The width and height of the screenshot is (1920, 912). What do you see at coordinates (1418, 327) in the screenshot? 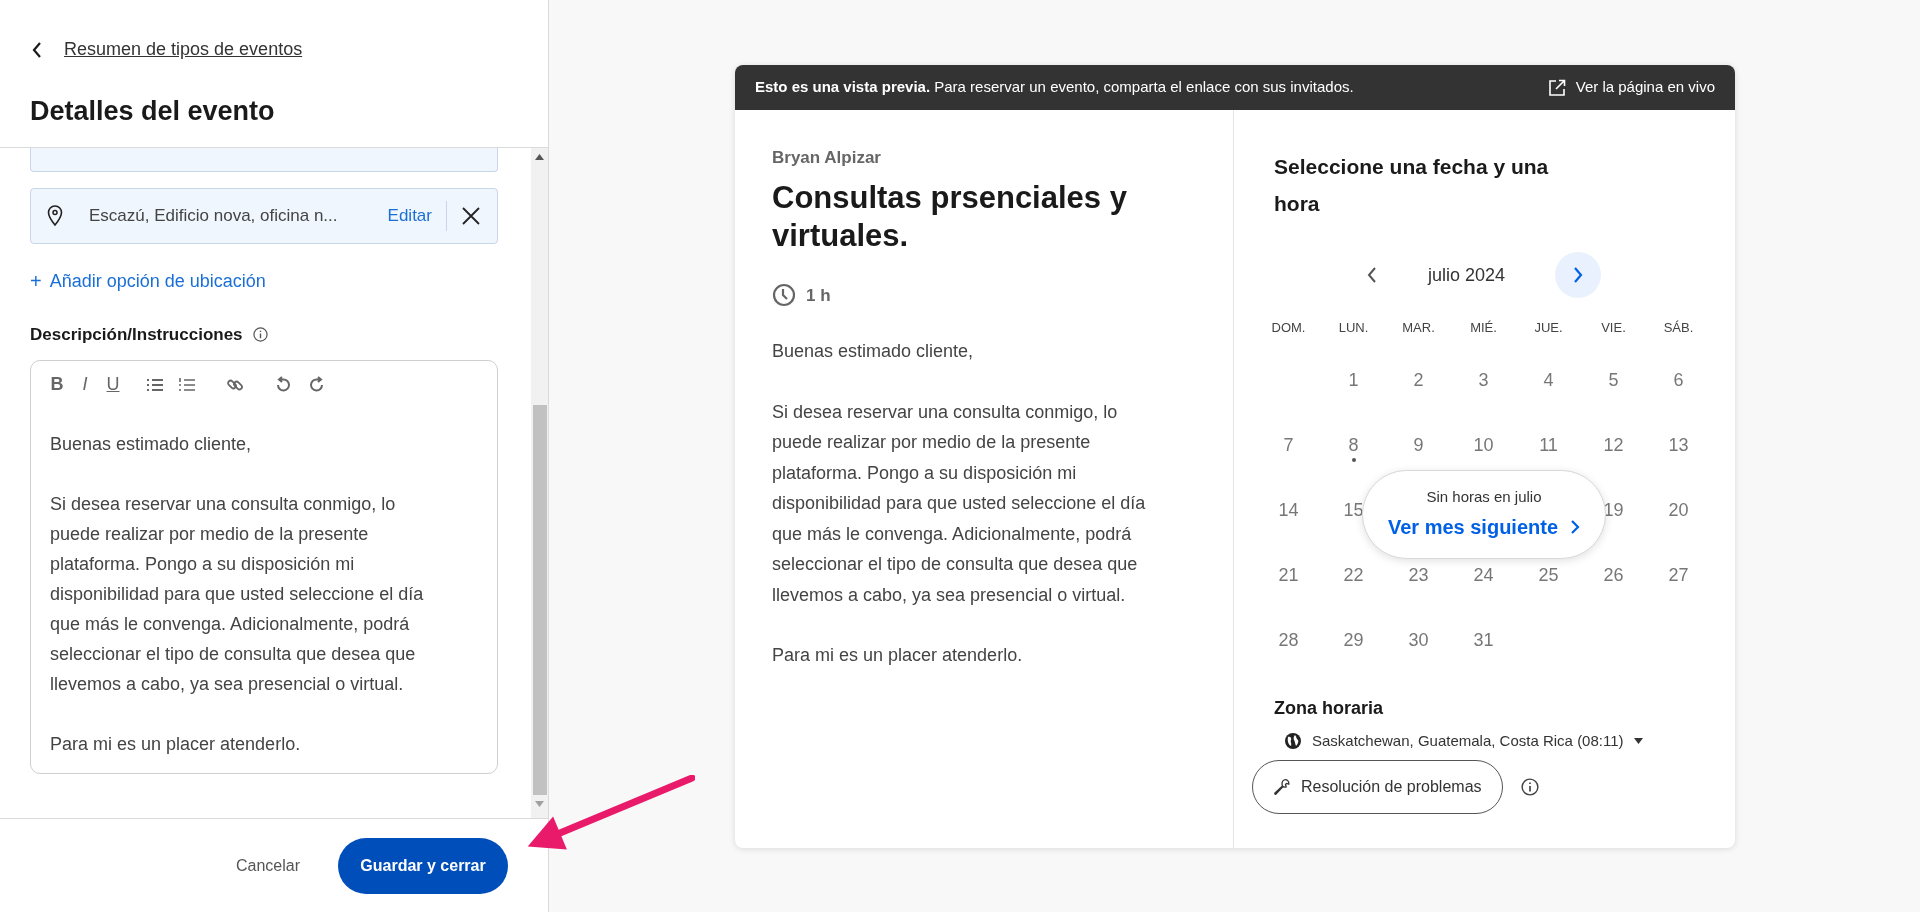
I see `weekday-label: MAR.` at bounding box center [1418, 327].